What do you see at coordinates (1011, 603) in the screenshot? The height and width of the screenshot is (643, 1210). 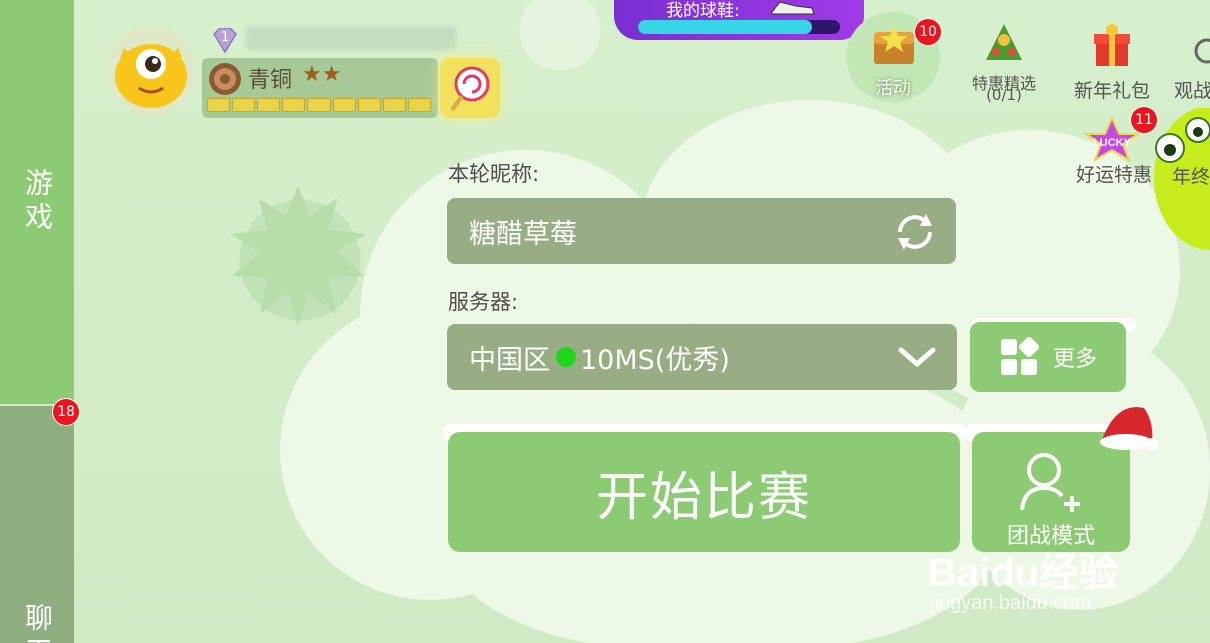 I see `baidu-watermark-url: jingyan.baidu.com` at bounding box center [1011, 603].